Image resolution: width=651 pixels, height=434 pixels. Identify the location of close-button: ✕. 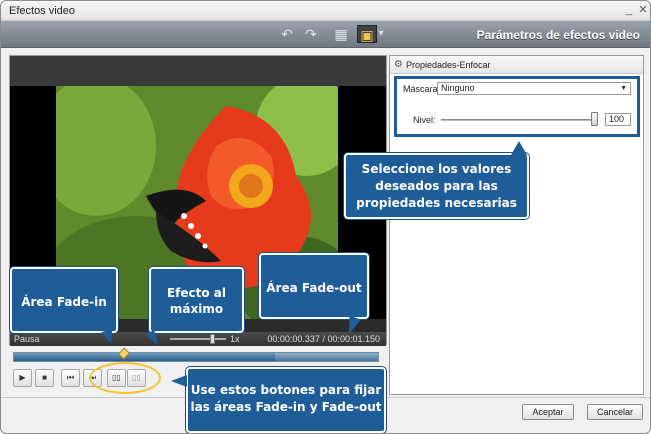
(643, 10).